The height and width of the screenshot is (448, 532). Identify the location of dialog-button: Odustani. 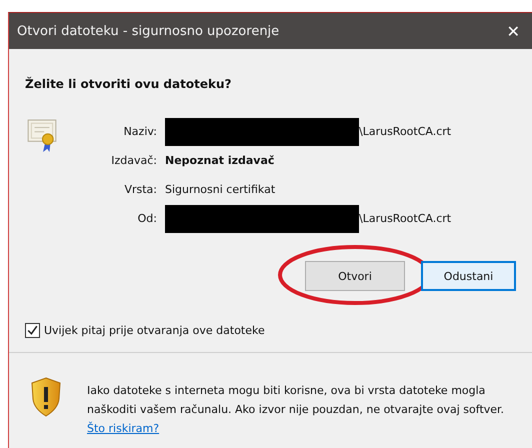
(468, 276).